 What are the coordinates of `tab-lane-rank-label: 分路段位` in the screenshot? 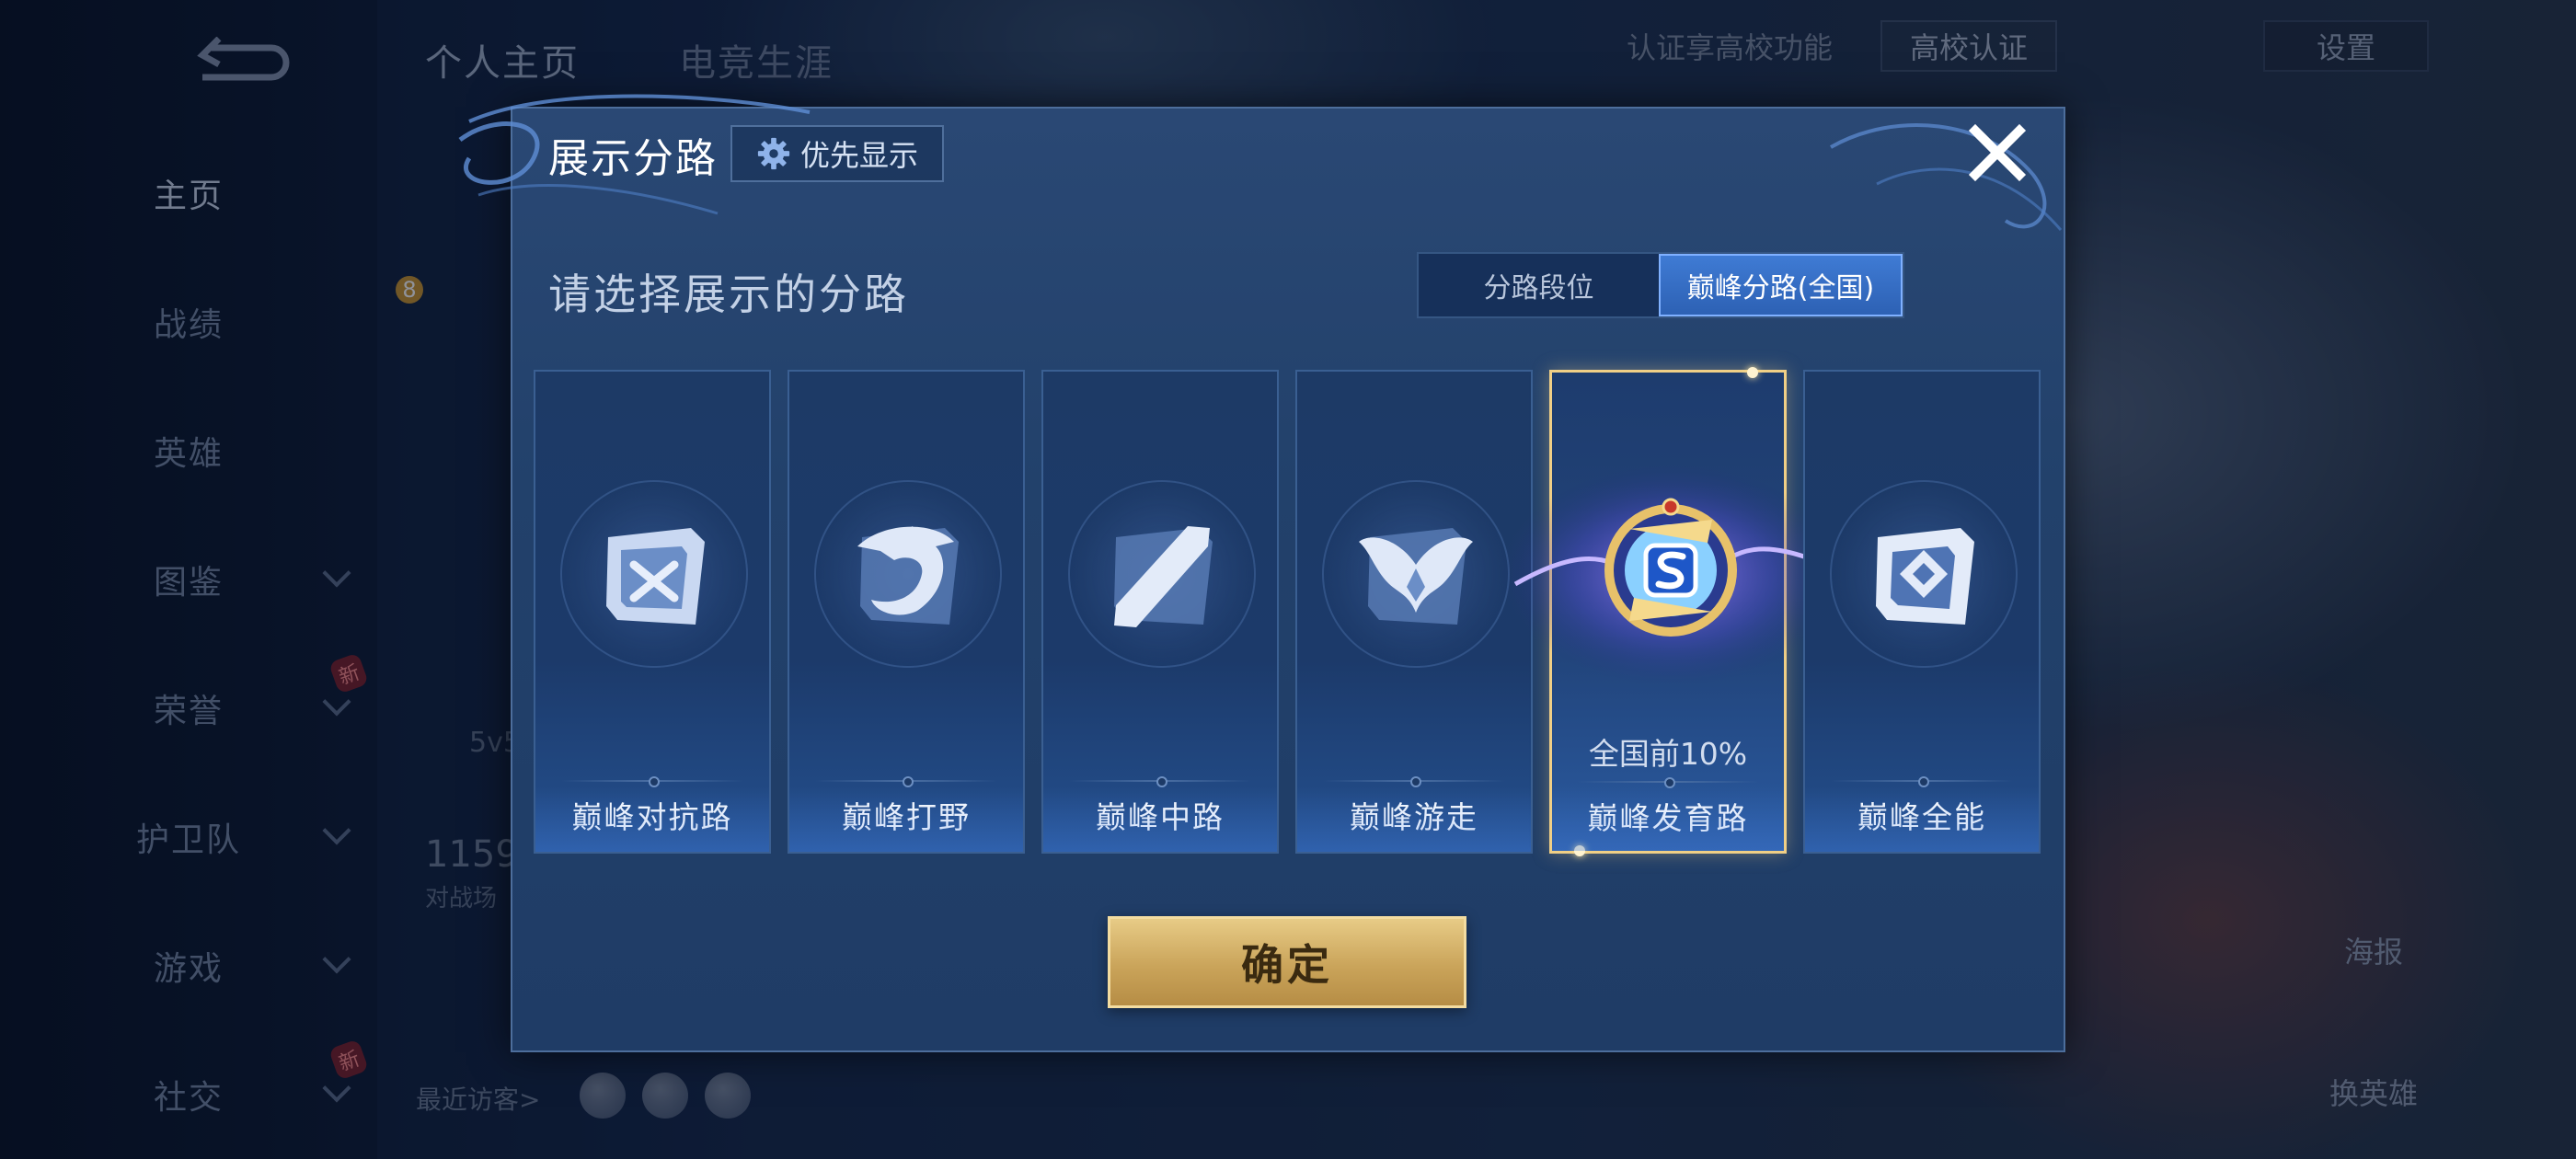 It's located at (1538, 288).